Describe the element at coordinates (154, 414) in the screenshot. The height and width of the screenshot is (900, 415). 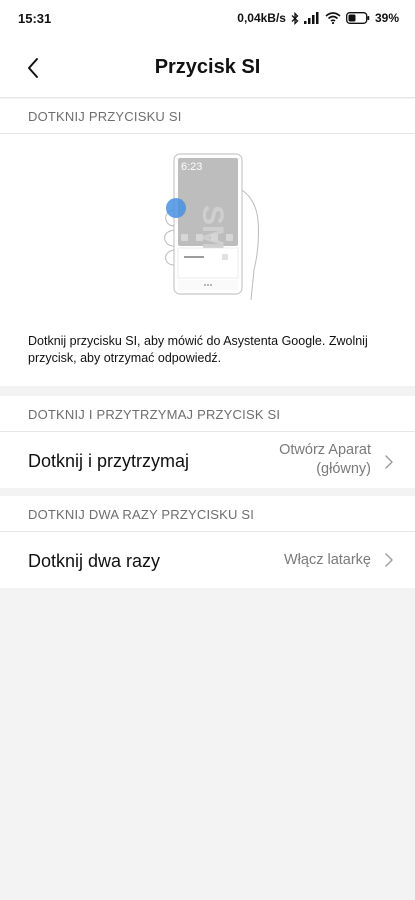
I see `section-header-hold: DOTKNIJ I PRZYTRZYMAJ PRZYCISK SI` at that location.